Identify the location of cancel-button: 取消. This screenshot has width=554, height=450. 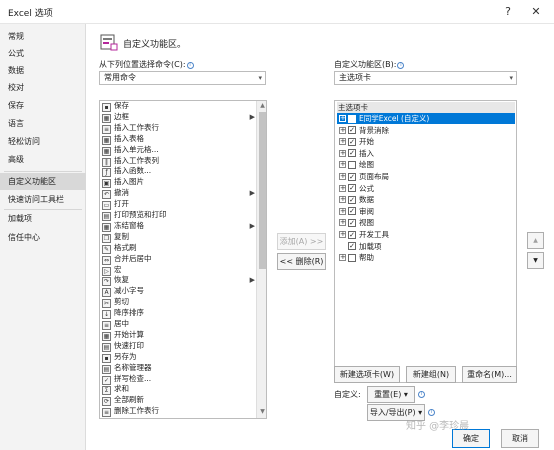
(520, 438).